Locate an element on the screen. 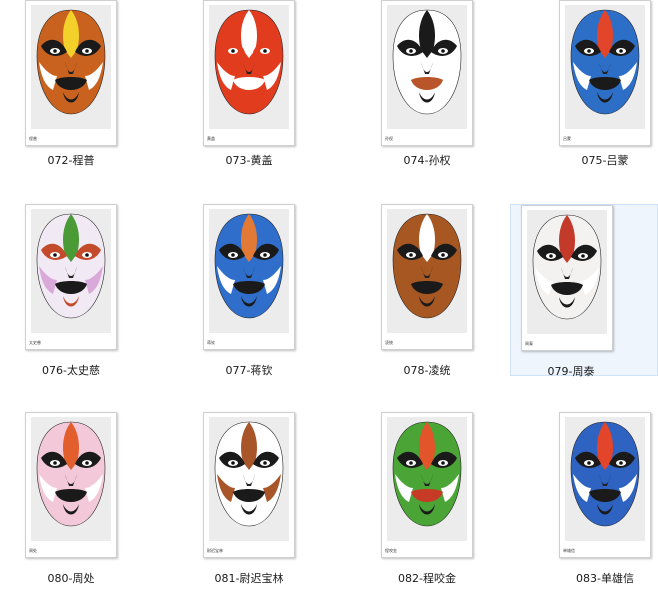 The image size is (658, 589). file-item: 黄盖 073-黄盖 is located at coordinates (253, 88).